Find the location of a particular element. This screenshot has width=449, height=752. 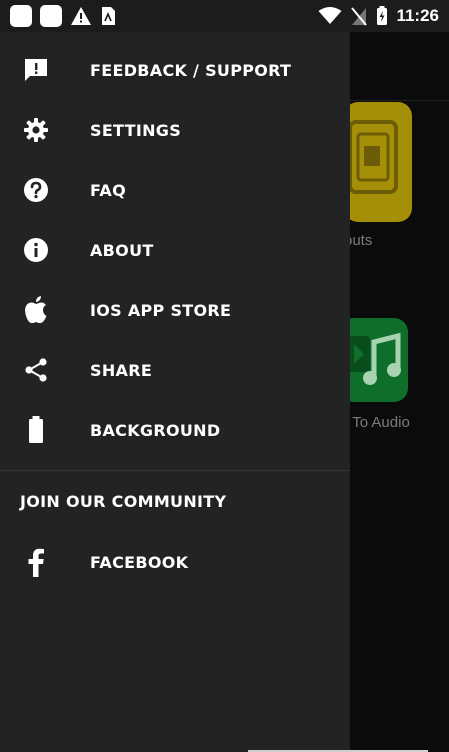

menu-item-label: FEEDBACK / SUPPORT is located at coordinates (191, 70).